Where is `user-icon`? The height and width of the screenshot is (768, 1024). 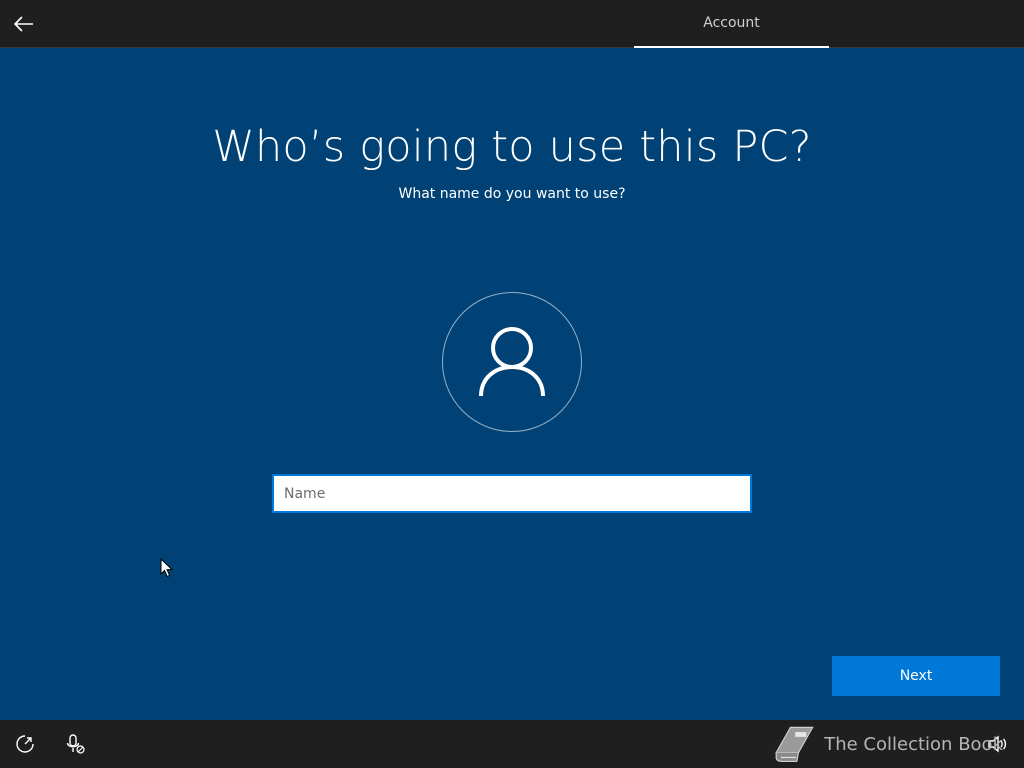 user-icon is located at coordinates (512, 362).